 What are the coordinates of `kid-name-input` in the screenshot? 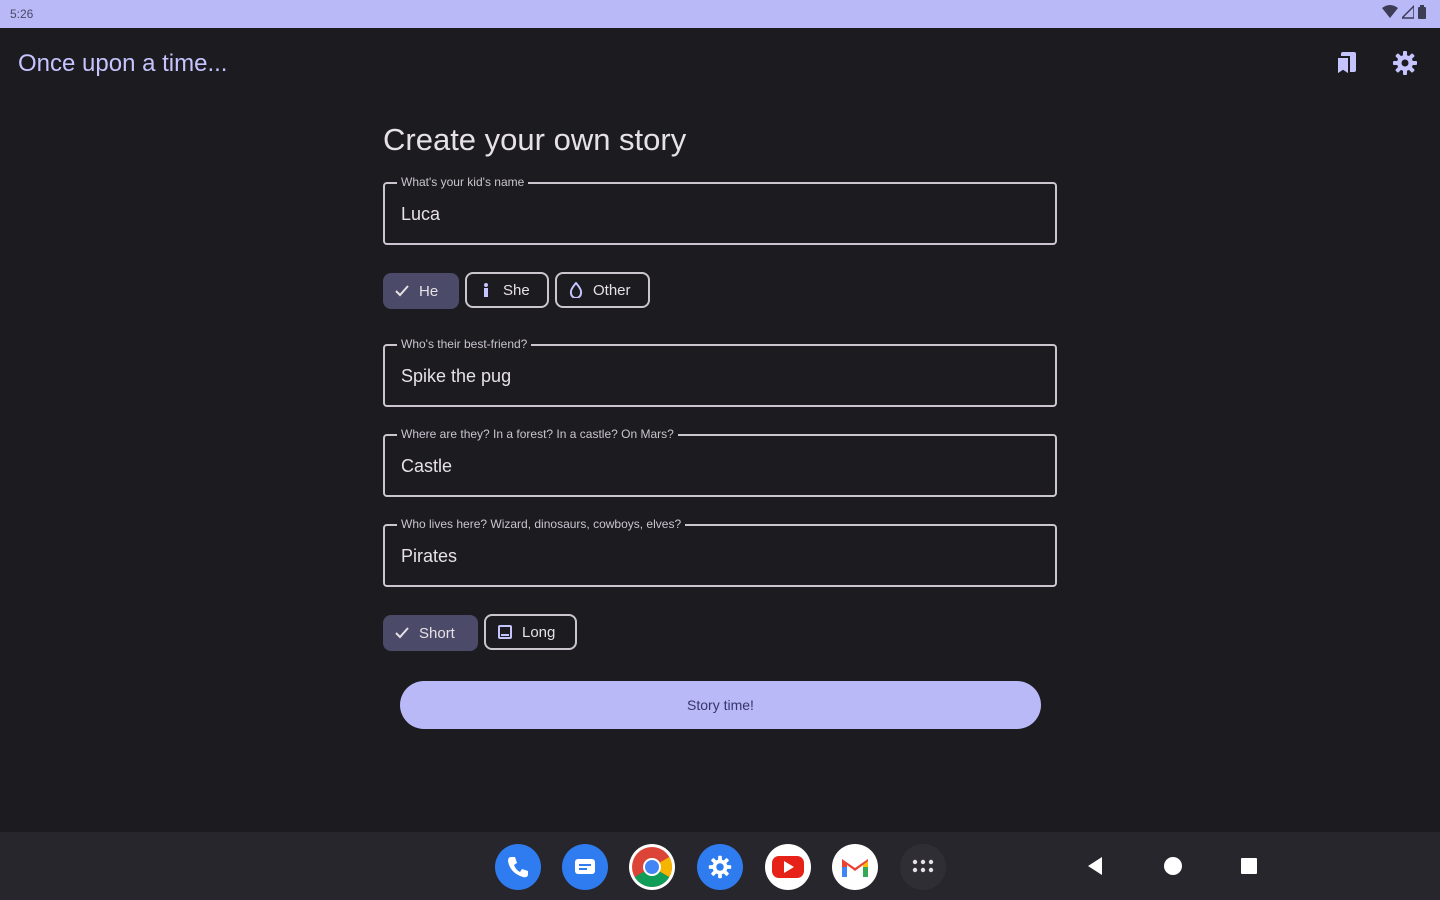 It's located at (716, 214).